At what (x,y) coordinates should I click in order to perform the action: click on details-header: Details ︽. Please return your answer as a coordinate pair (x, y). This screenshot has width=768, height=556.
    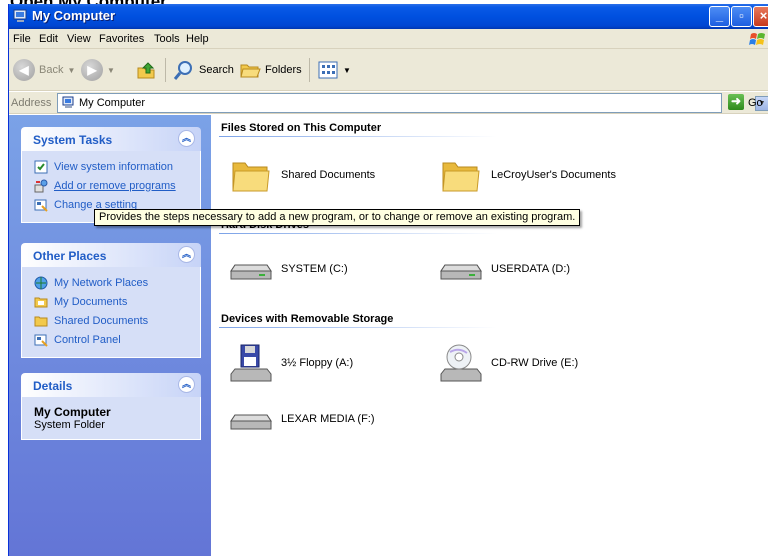
    Looking at the image, I should click on (111, 385).